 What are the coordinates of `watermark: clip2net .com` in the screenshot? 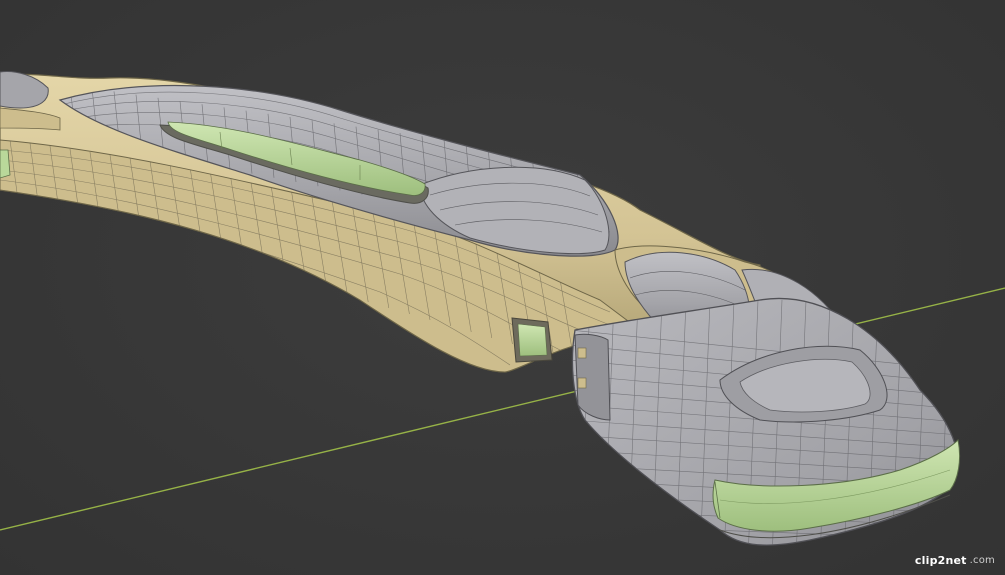 It's located at (955, 560).